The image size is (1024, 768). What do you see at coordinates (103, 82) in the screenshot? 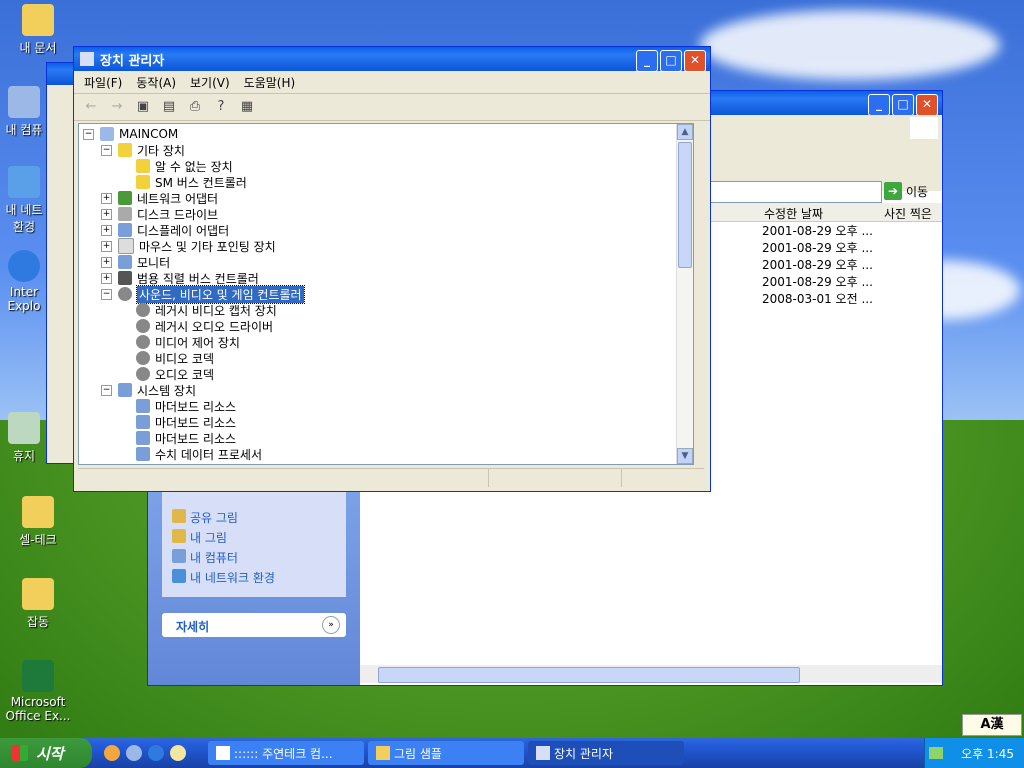
I see `menu-file: 파일(F)` at bounding box center [103, 82].